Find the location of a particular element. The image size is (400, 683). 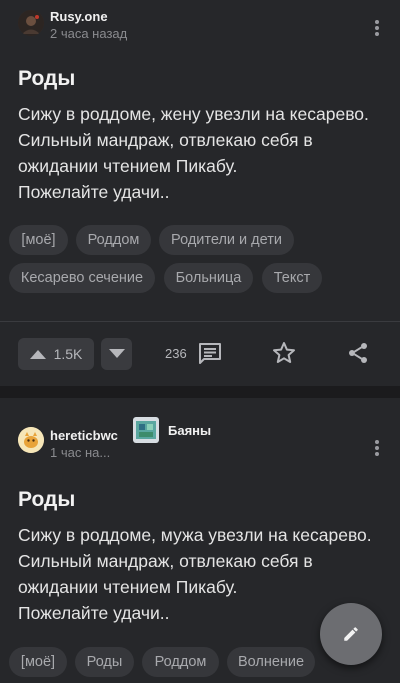

author-name: hereticbwc is located at coordinates (84, 435).